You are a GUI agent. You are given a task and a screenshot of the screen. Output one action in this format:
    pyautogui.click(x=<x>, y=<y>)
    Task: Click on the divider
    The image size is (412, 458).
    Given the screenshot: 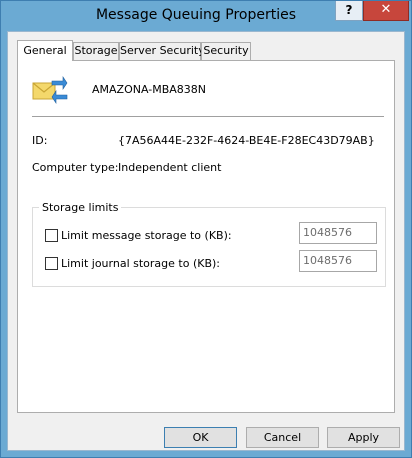 What is the action you would take?
    pyautogui.click(x=208, y=116)
    